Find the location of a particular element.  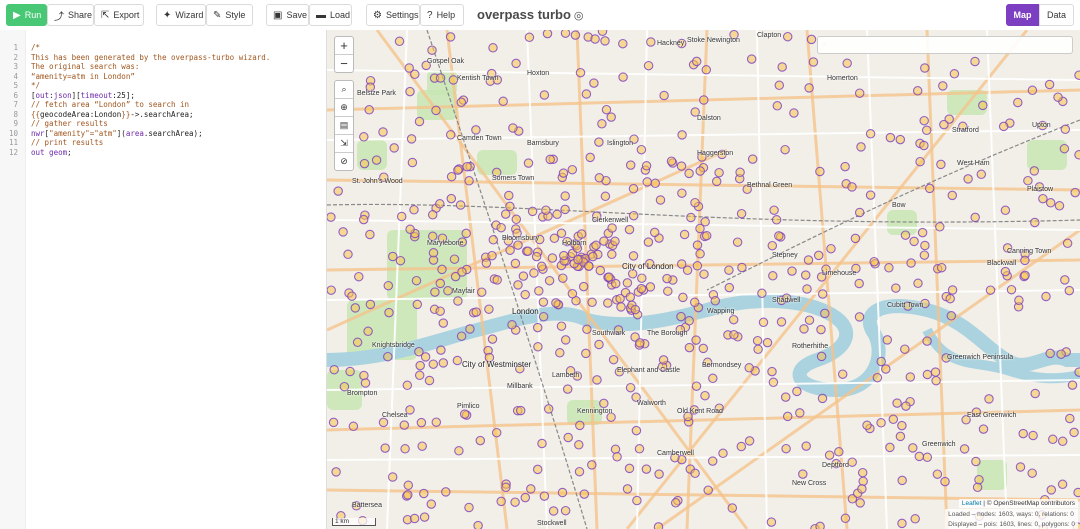

clear-icon: ⊘ is located at coordinates (344, 161).